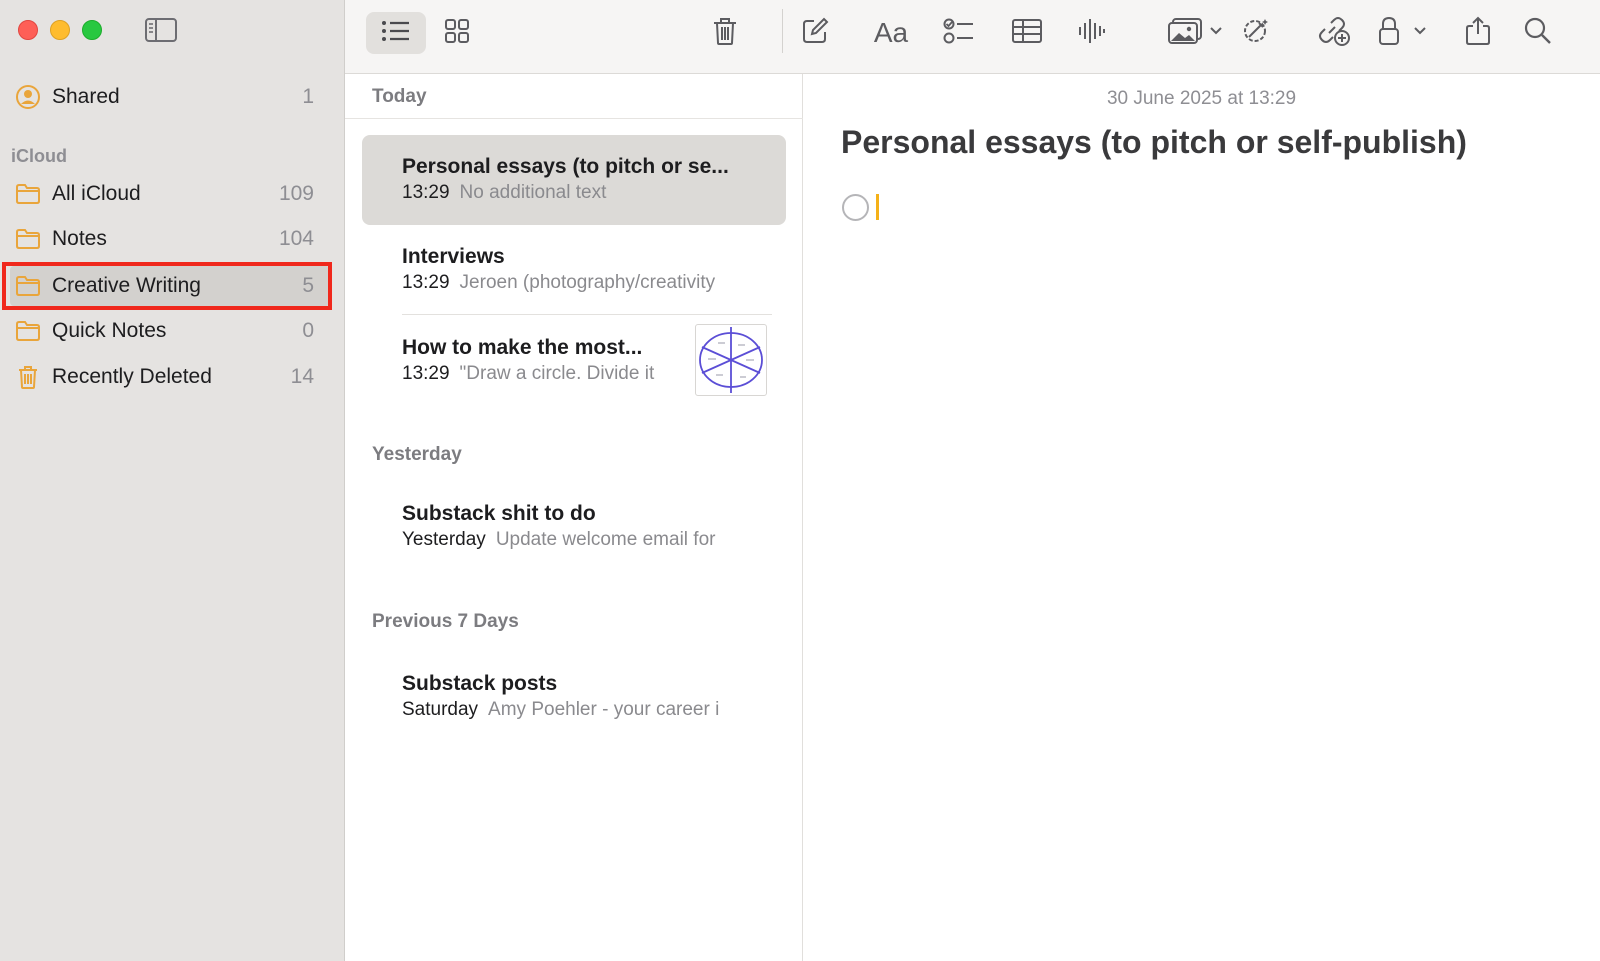 This screenshot has height=961, width=1600. I want to click on sidebar-item-notes: Notes 104, so click(170, 239).